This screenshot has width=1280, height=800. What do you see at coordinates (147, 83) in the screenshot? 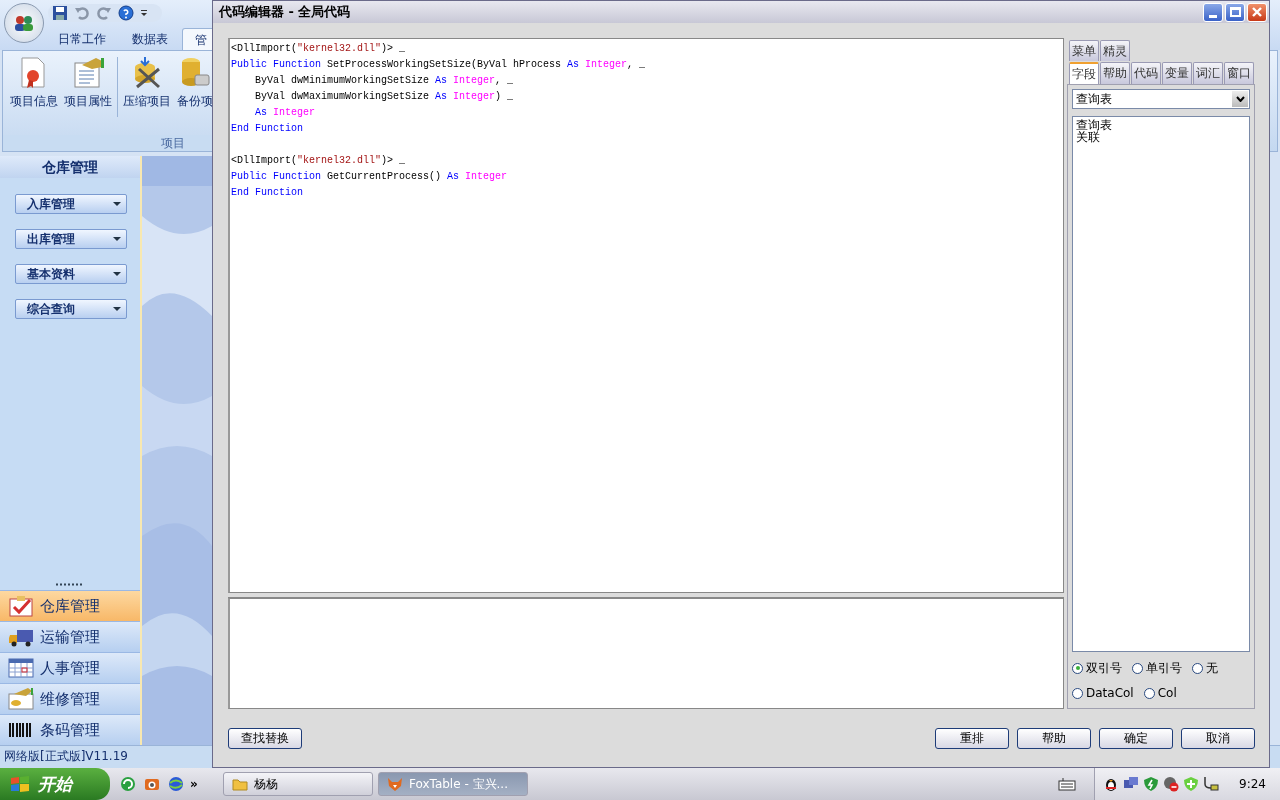
I see `ribbon-button: 压缩项目` at bounding box center [147, 83].